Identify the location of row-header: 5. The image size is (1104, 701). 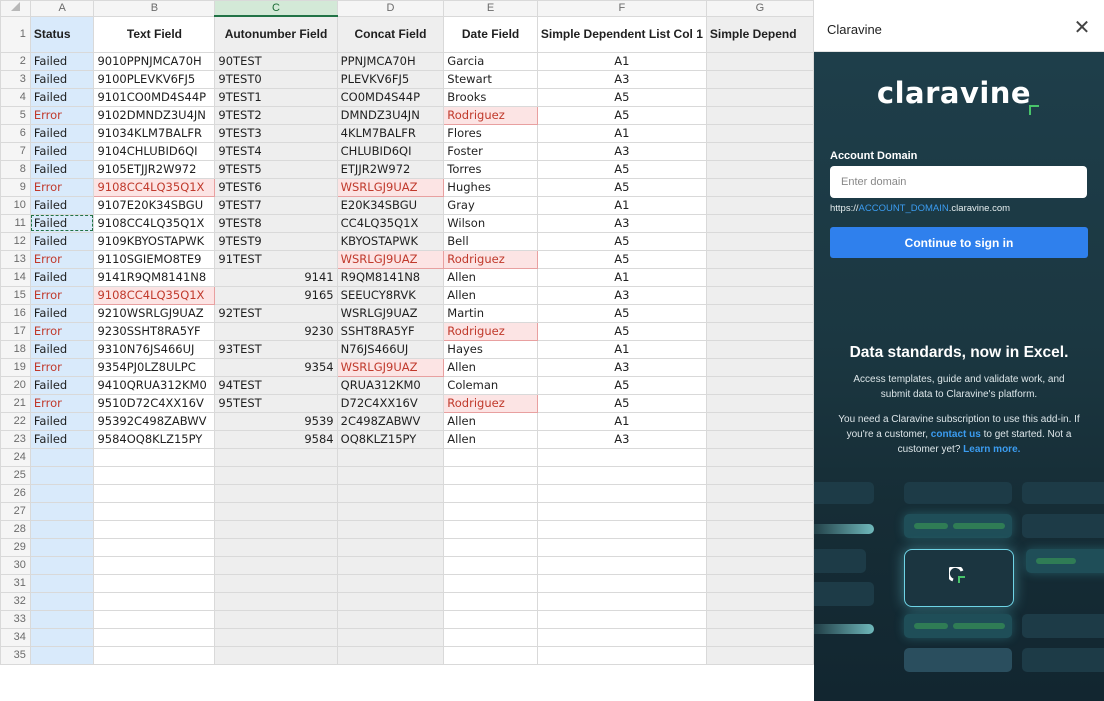
(15, 115).